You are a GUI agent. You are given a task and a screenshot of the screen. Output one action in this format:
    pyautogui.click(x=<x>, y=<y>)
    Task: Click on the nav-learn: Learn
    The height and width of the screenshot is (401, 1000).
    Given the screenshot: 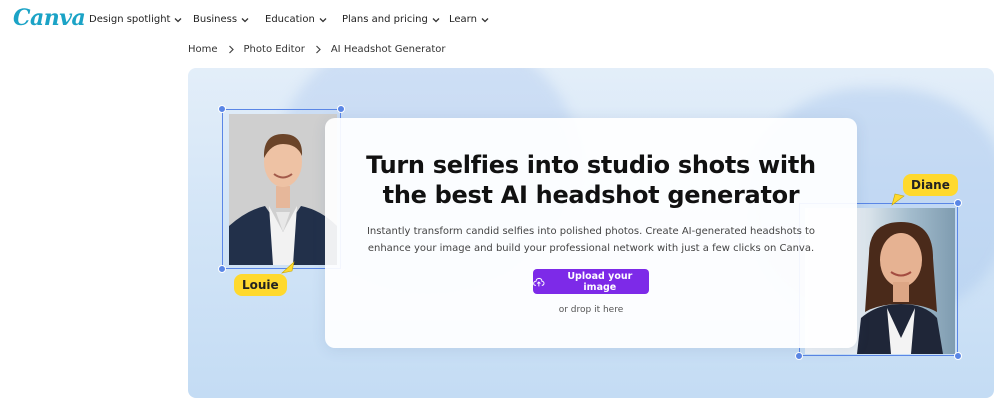 What is the action you would take?
    pyautogui.click(x=469, y=19)
    